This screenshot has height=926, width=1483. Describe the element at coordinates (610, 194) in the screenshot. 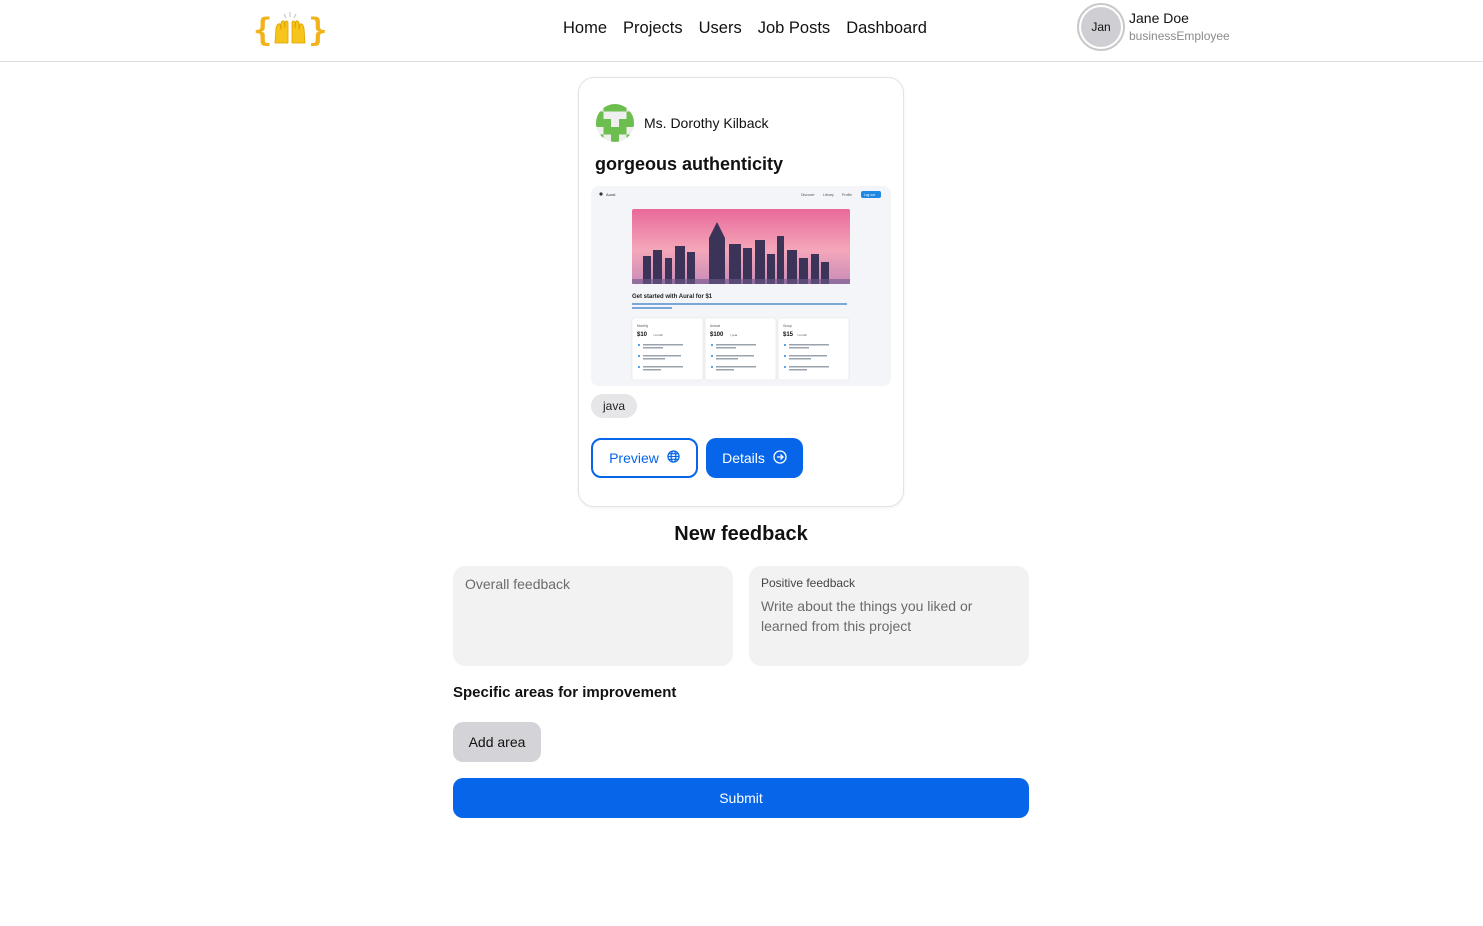

I see `screenshot-brand: Aural` at that location.